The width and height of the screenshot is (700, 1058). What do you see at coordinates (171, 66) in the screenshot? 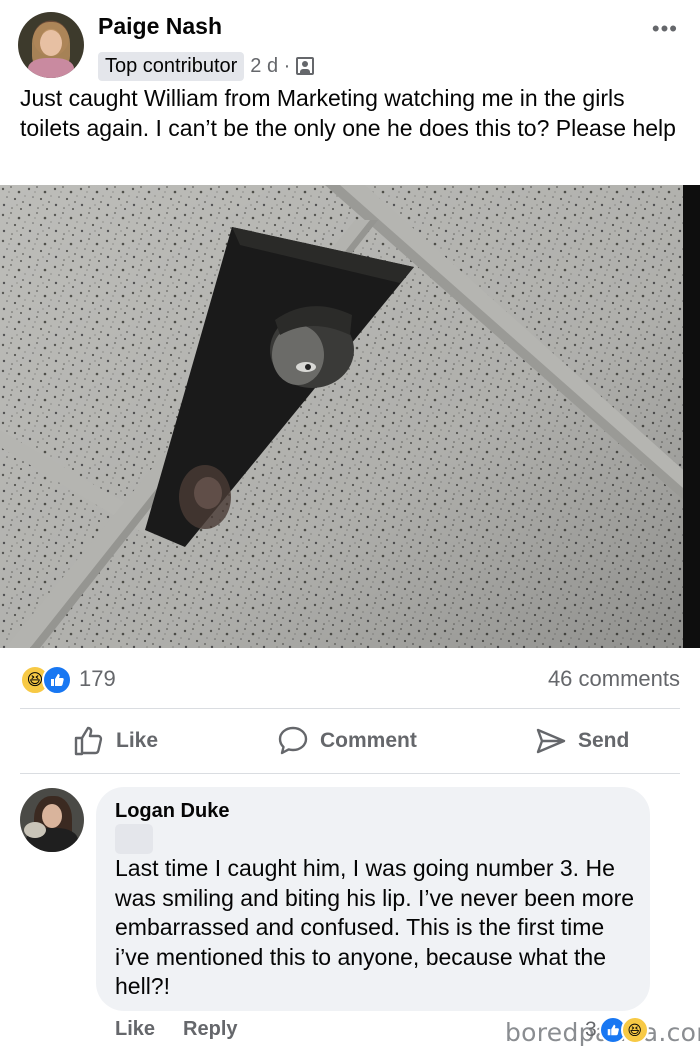
I see `top-contributor-badge: Top contributor` at bounding box center [171, 66].